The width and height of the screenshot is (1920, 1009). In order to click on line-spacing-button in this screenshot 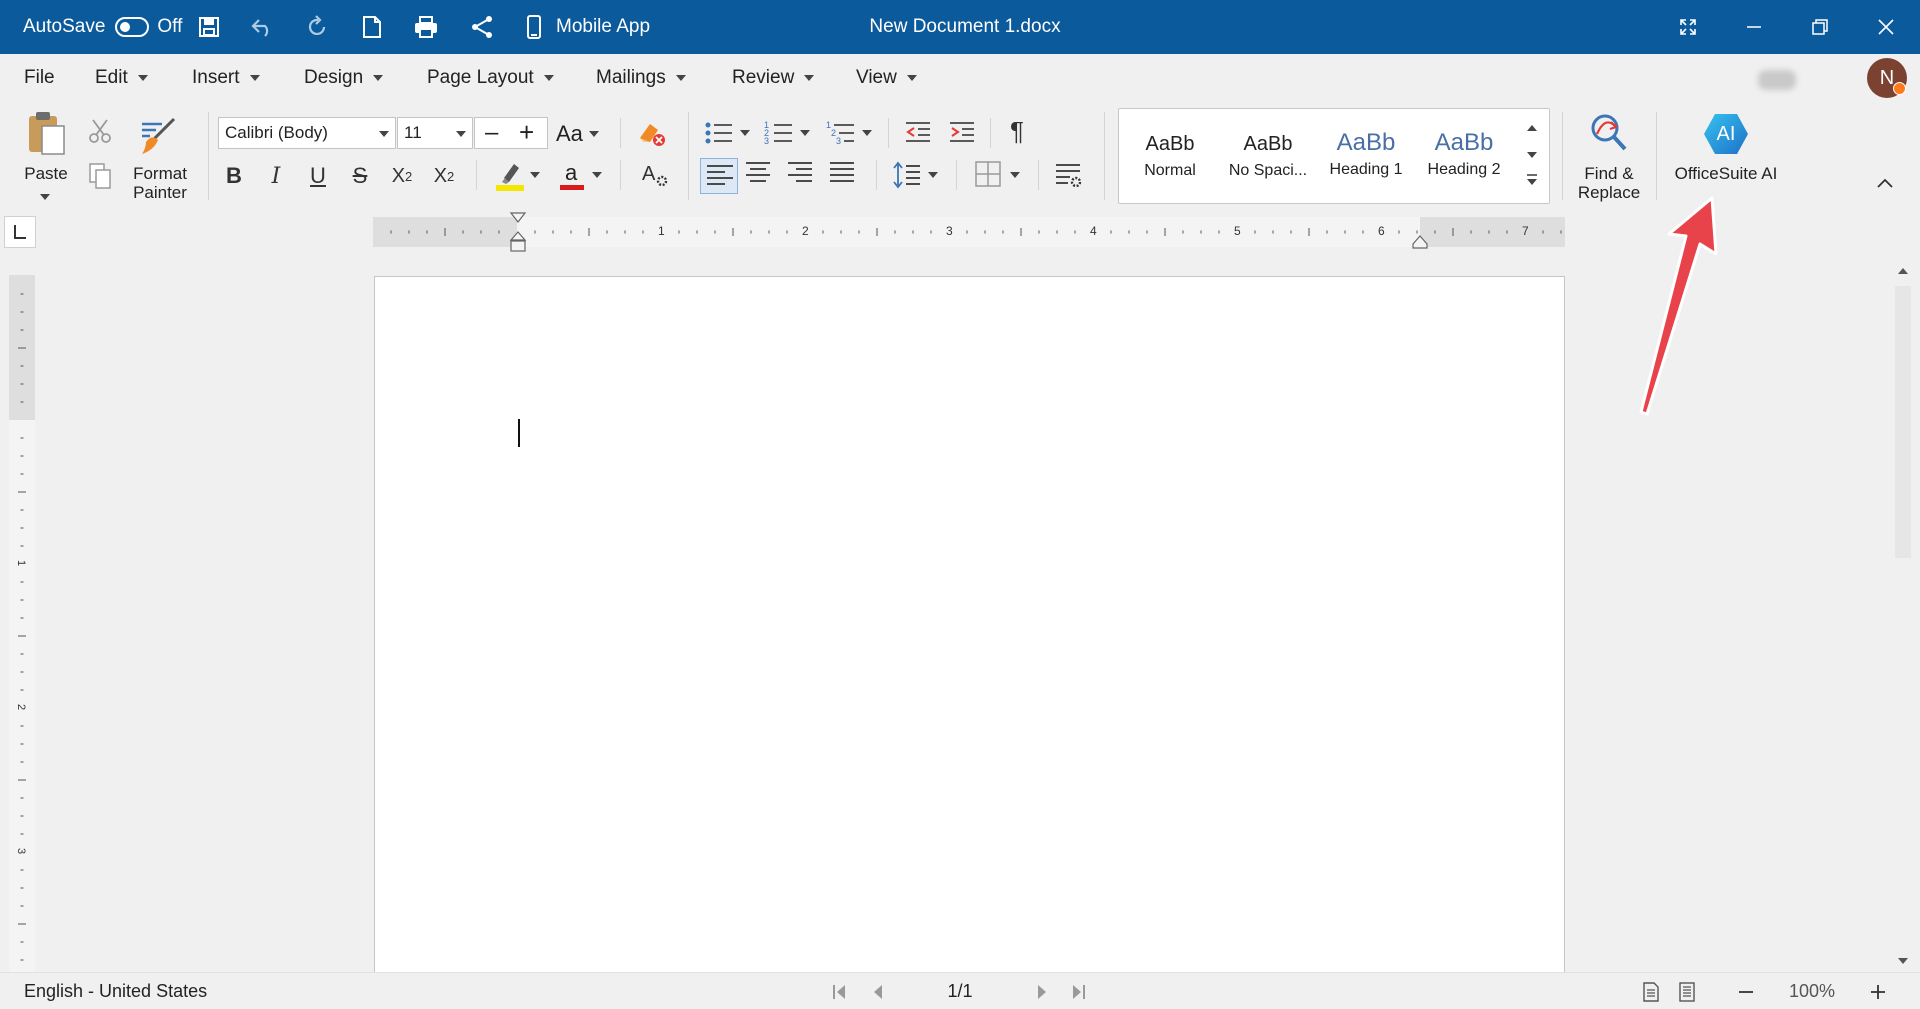, I will do `click(918, 176)`.